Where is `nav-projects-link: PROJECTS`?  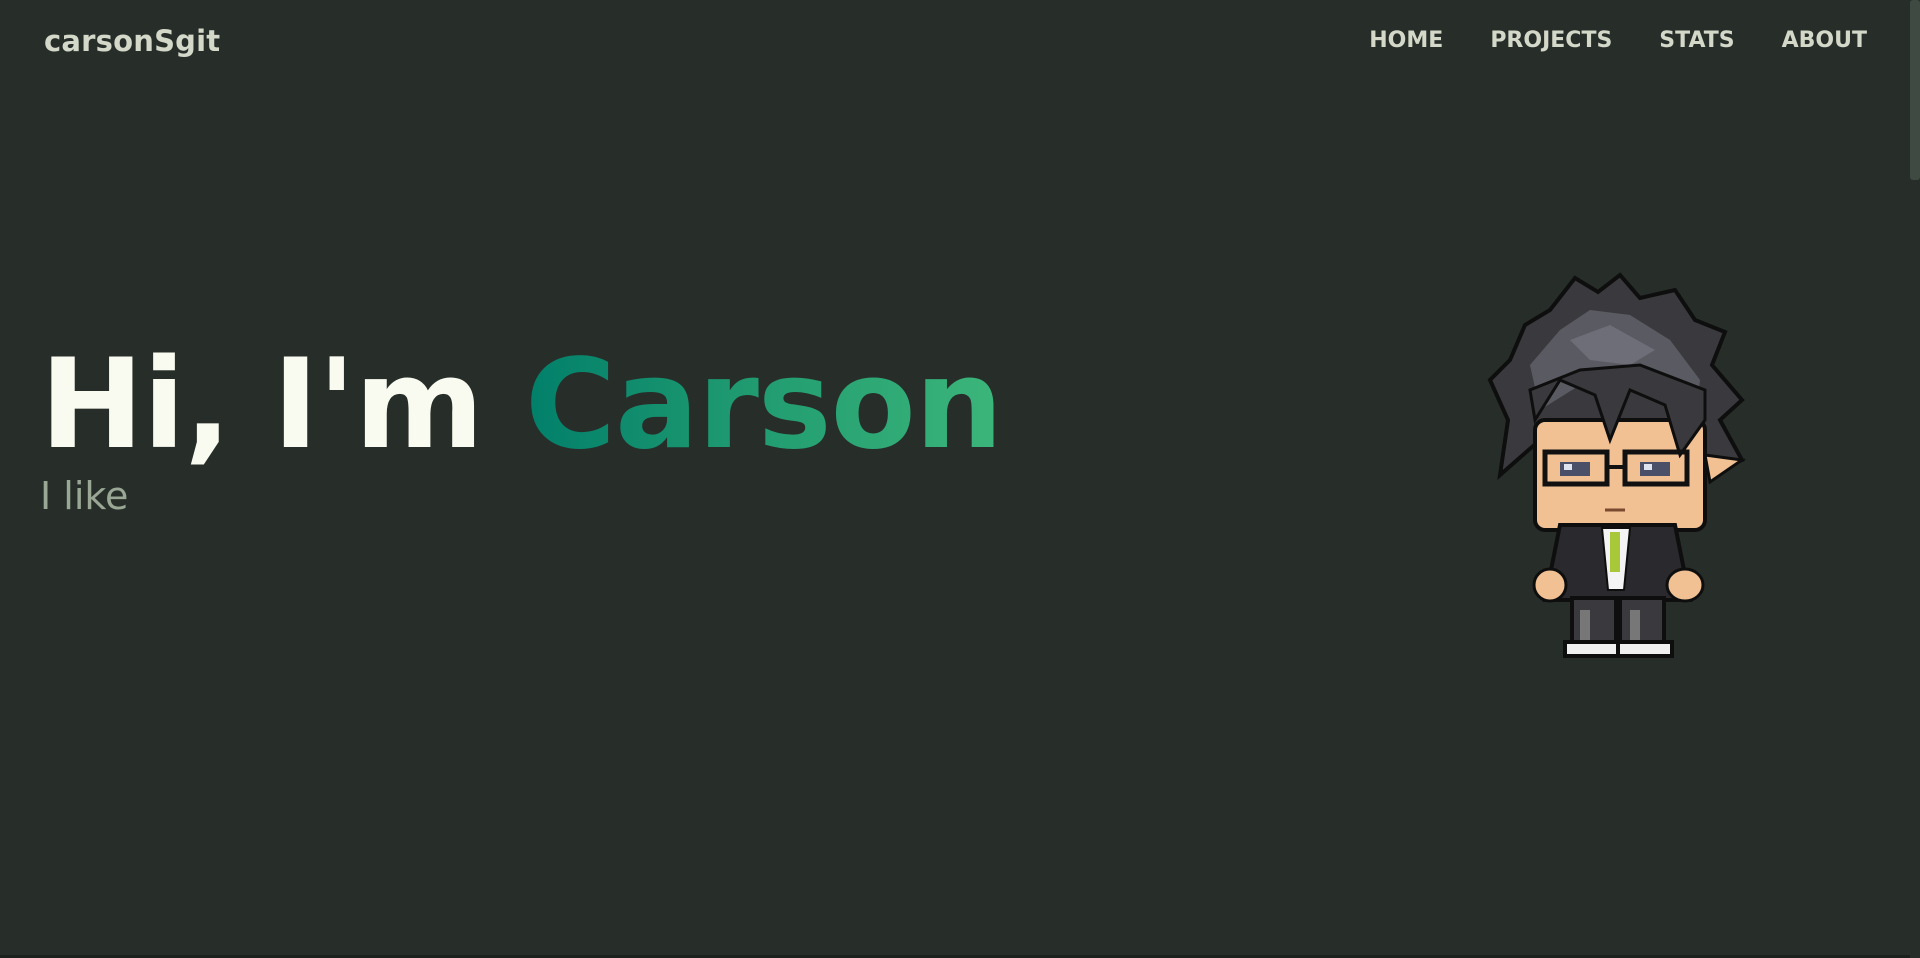
nav-projects-link: PROJECTS is located at coordinates (1551, 40).